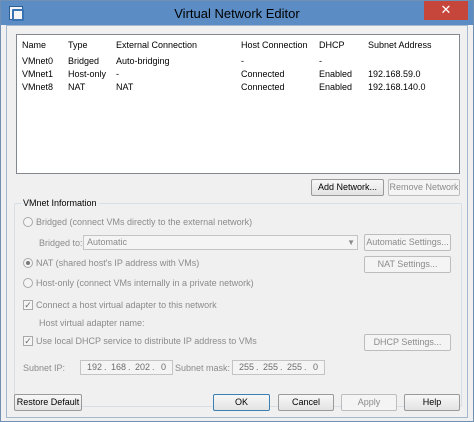 This screenshot has width=474, height=422. What do you see at coordinates (369, 402) in the screenshot?
I see `apply-button: Apply` at bounding box center [369, 402].